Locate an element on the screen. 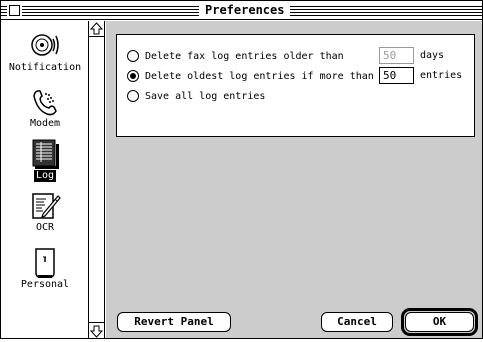 The height and width of the screenshot is (342, 483). sidebar-item-ocr: OCR is located at coordinates (45, 212).